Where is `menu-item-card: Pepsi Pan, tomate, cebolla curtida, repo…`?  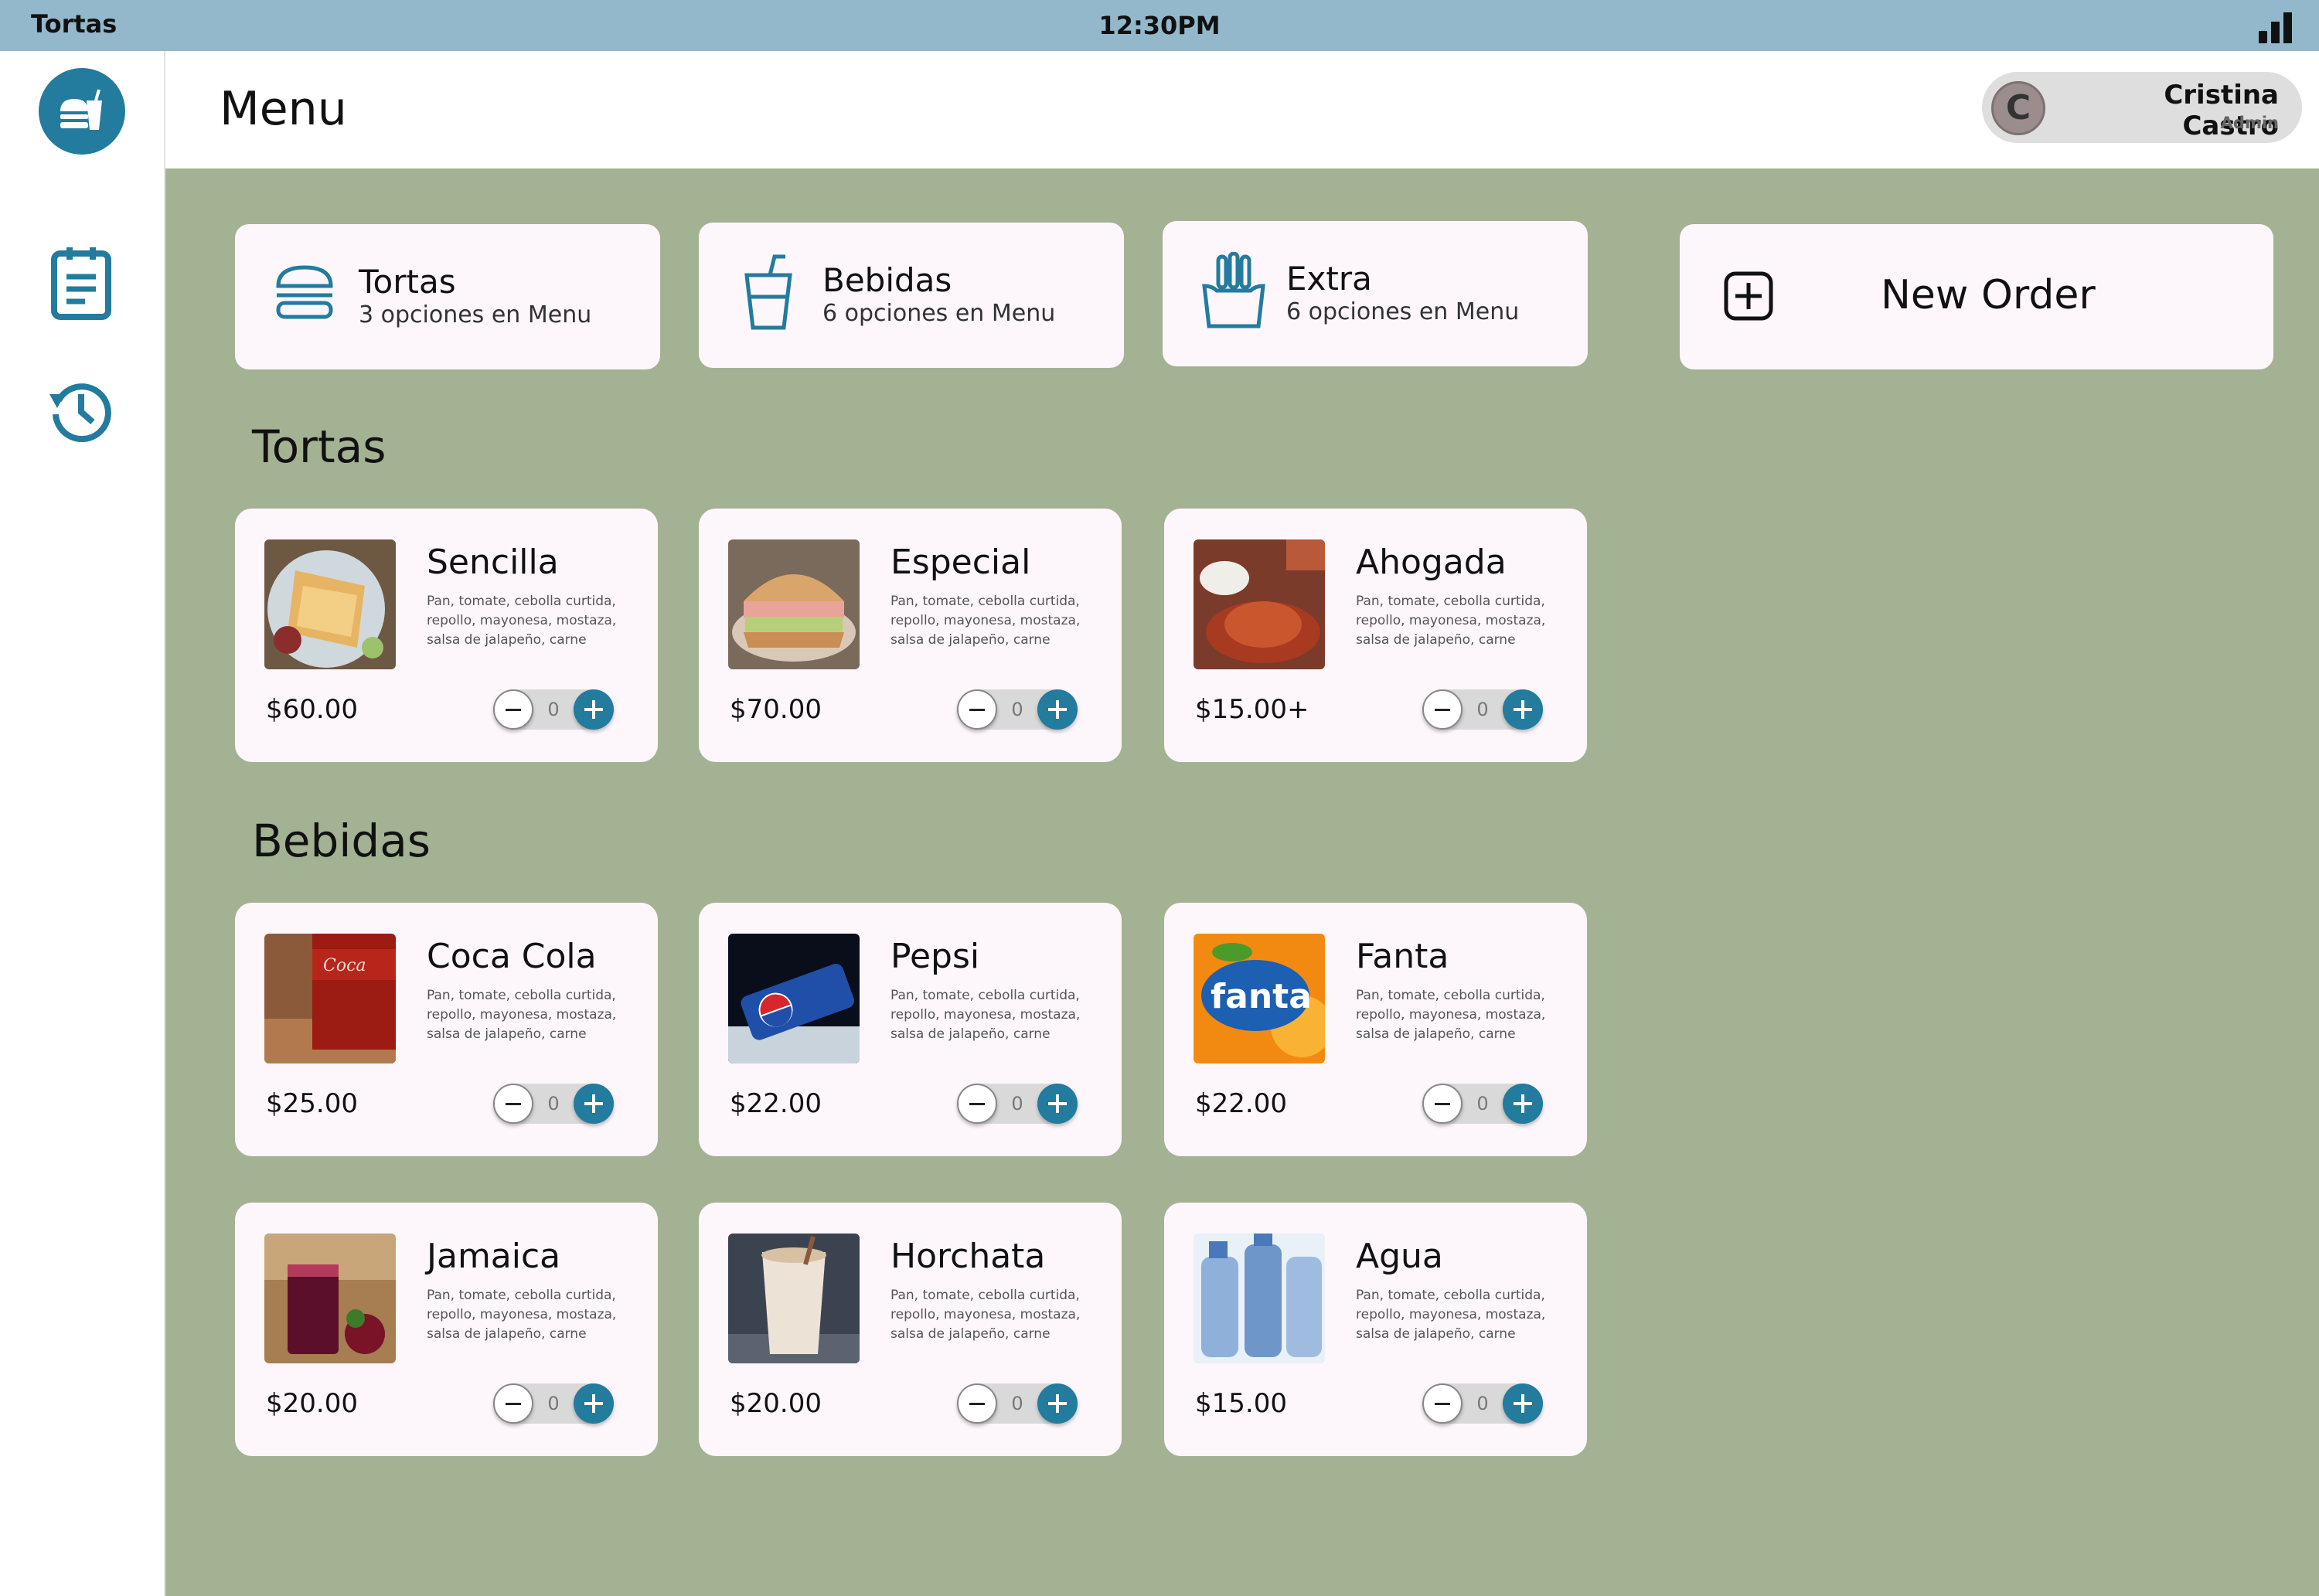 menu-item-card: Pepsi Pan, tomate, cebolla curtida, repo… is located at coordinates (910, 1029).